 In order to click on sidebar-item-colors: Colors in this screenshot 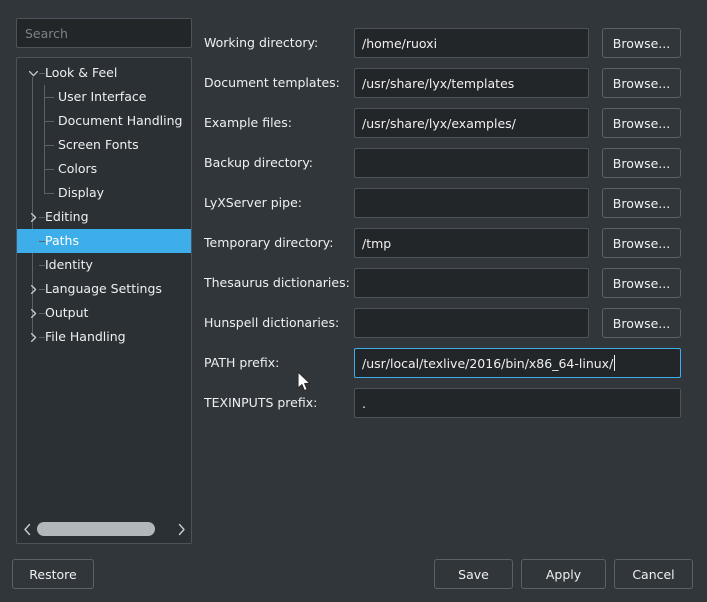, I will do `click(104, 169)`.